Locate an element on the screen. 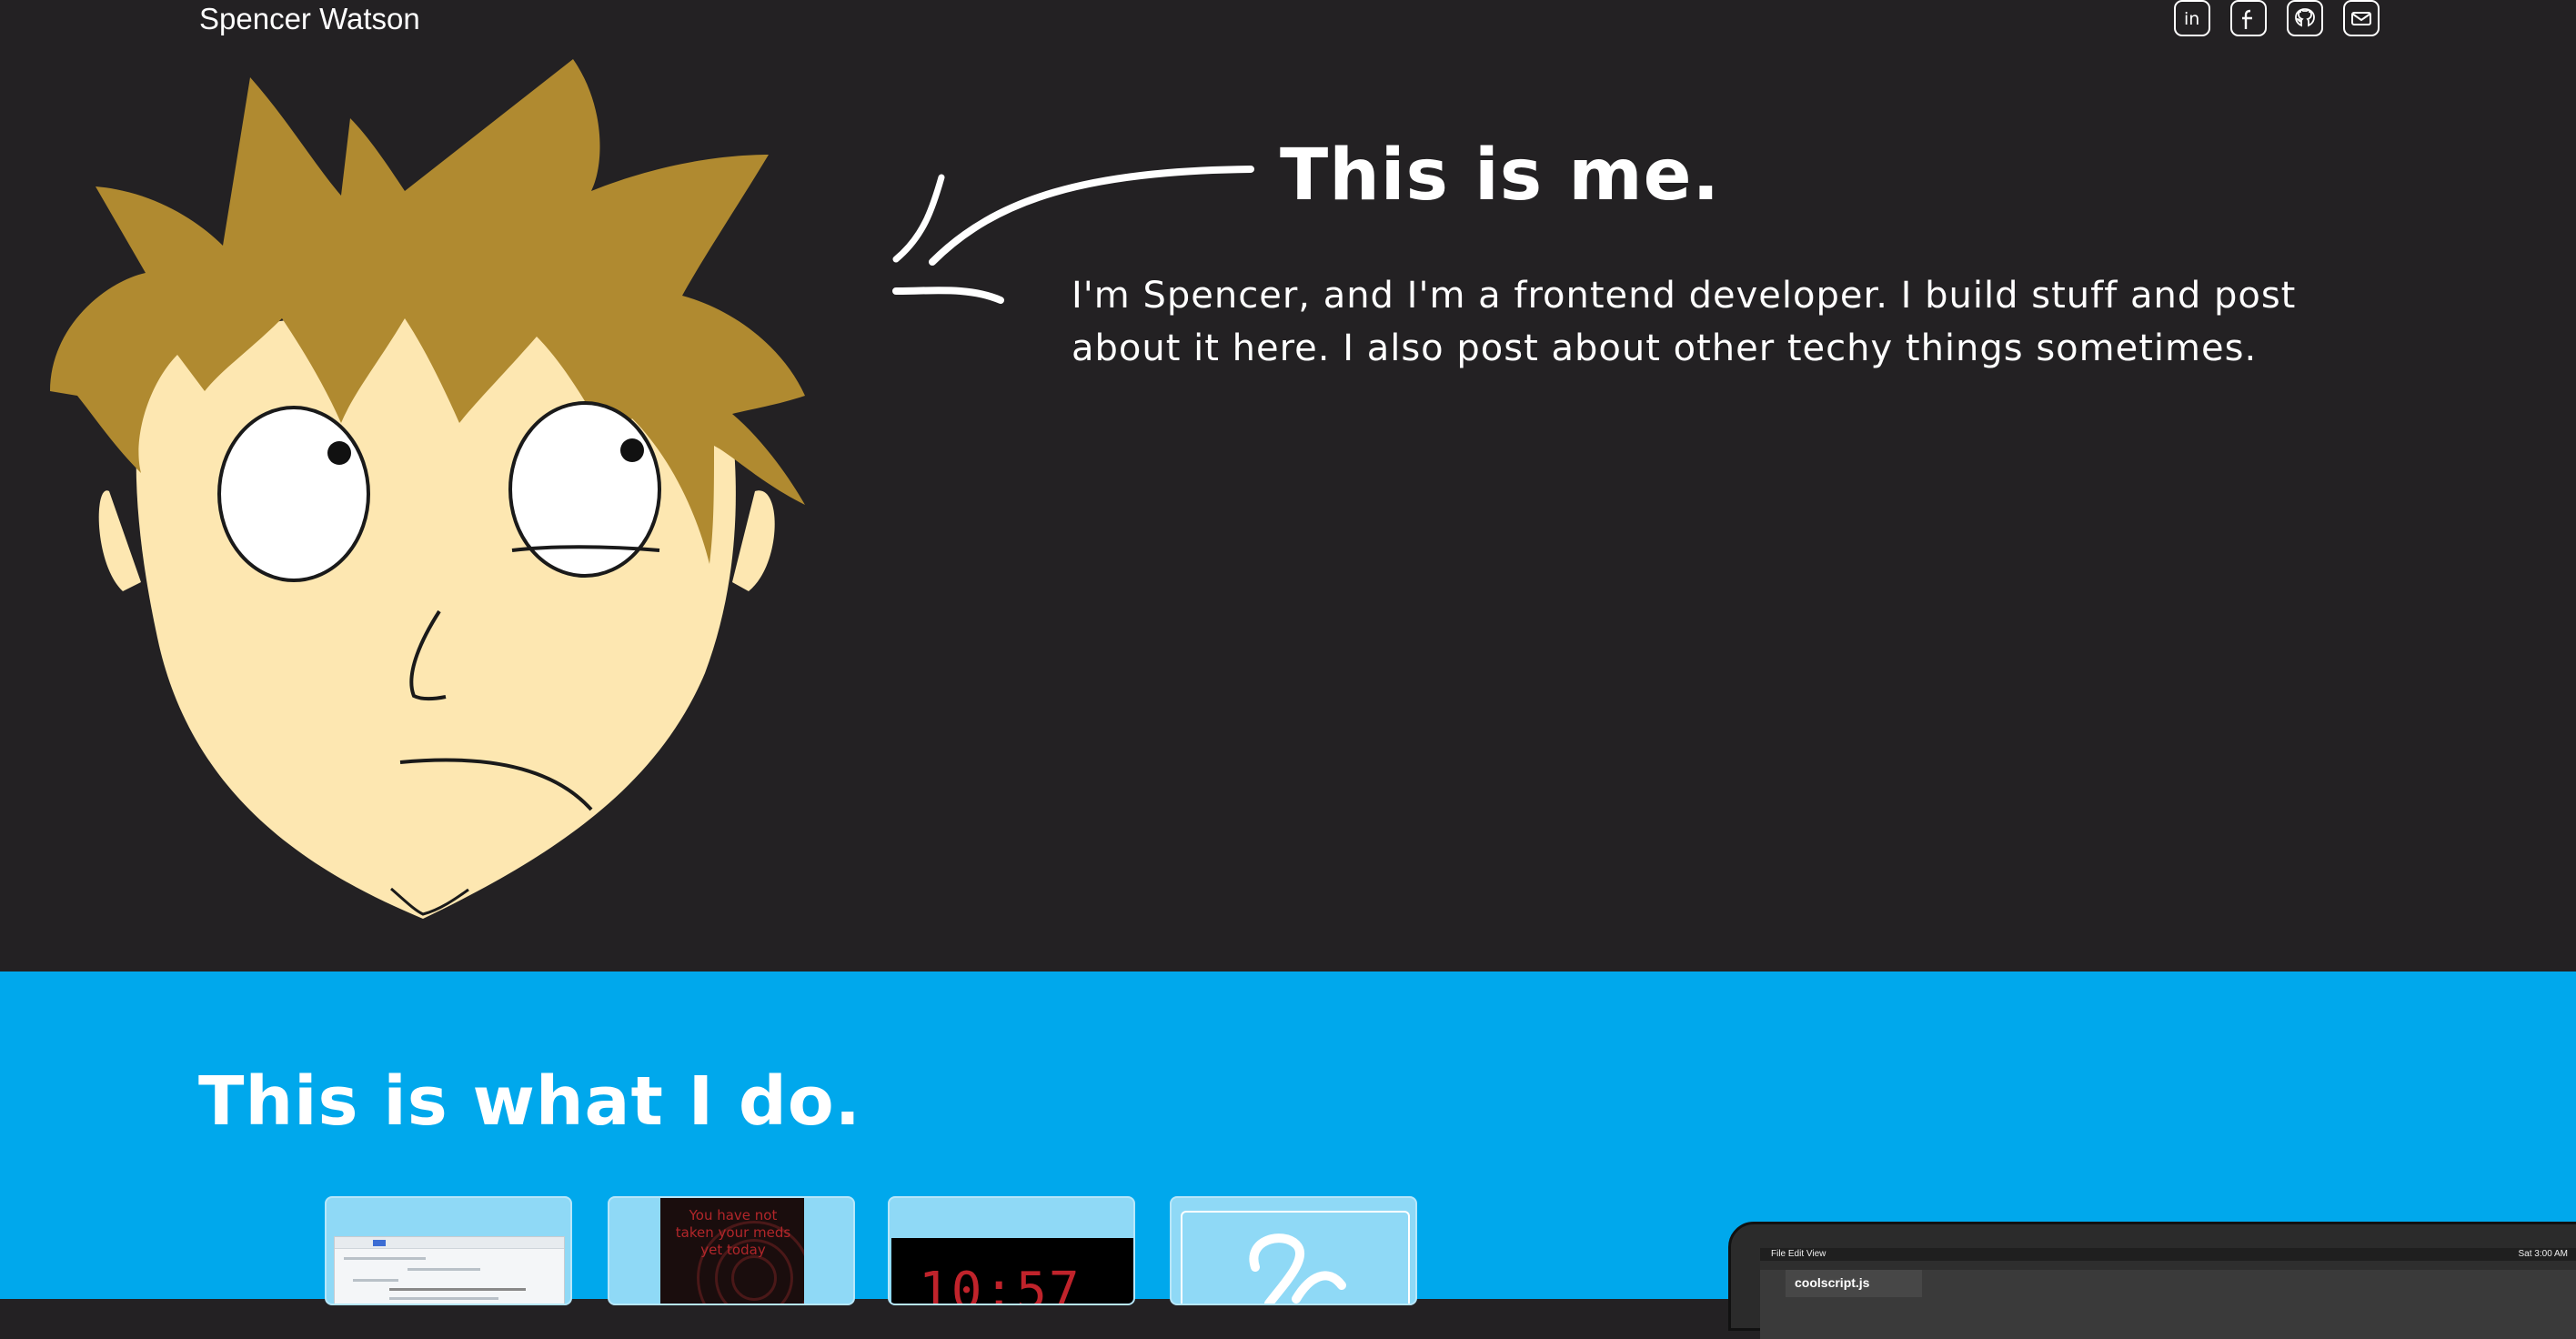  menubar-clock: Sat 3:00 AM is located at coordinates (2543, 1254).